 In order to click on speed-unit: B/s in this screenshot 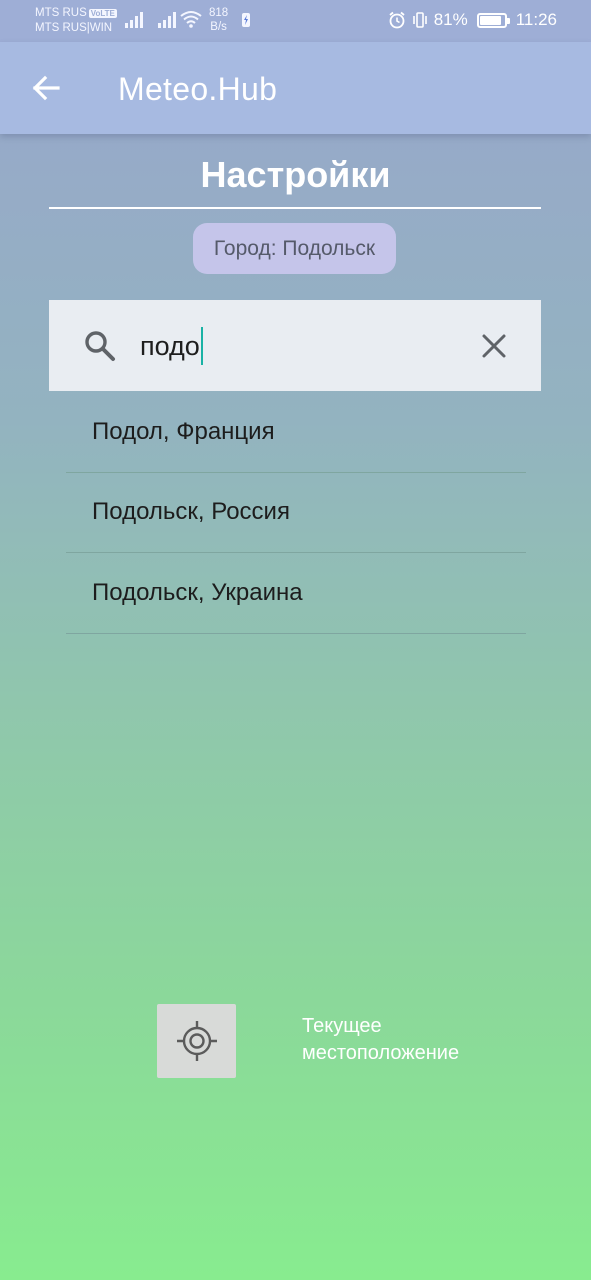, I will do `click(218, 27)`.